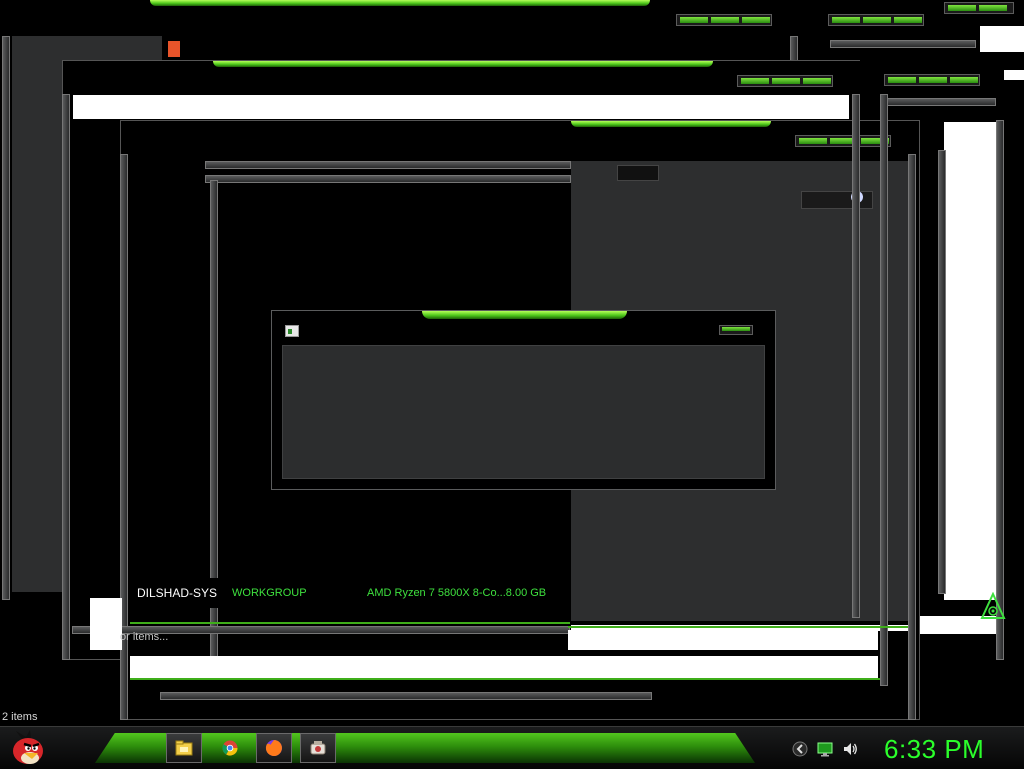 The image size is (1024, 769). I want to click on alienware-logo-icon, so click(993, 605).